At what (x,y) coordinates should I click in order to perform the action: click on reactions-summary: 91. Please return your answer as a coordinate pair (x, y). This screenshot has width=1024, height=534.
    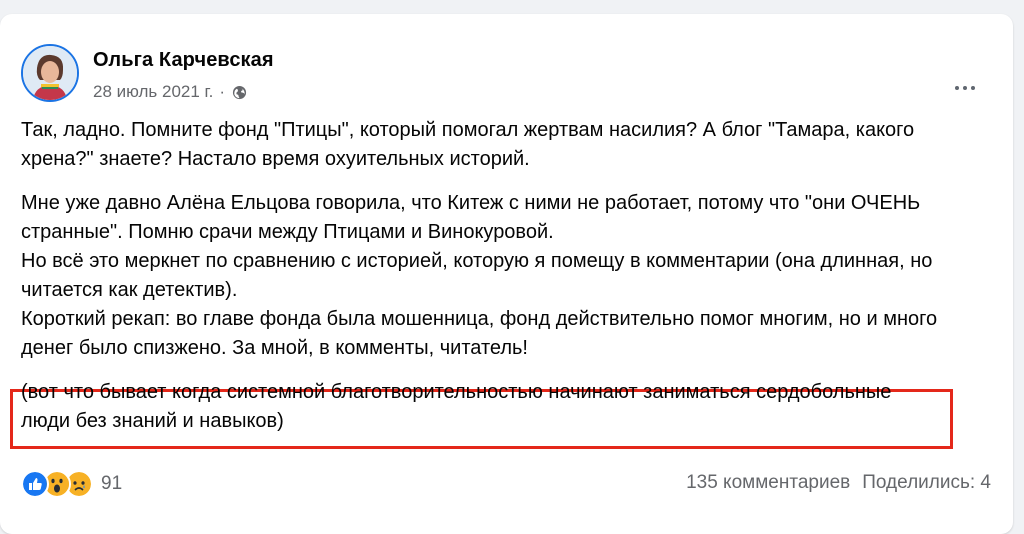
    Looking at the image, I should click on (71, 484).